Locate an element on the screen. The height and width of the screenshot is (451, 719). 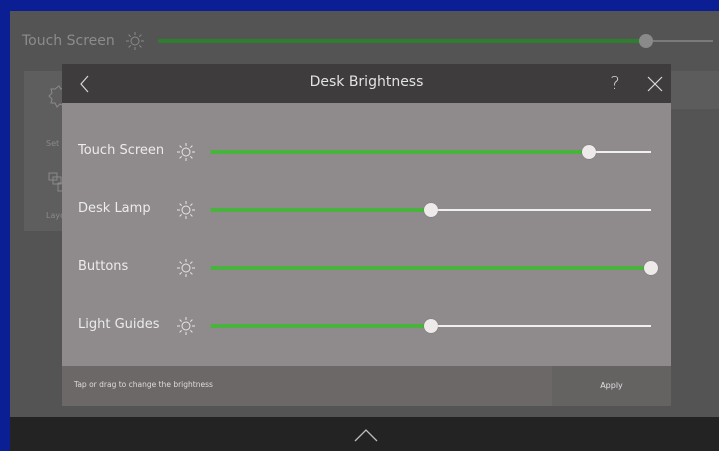
brightness-row-desk-lamp: Desk Lamp is located at coordinates (366, 210).